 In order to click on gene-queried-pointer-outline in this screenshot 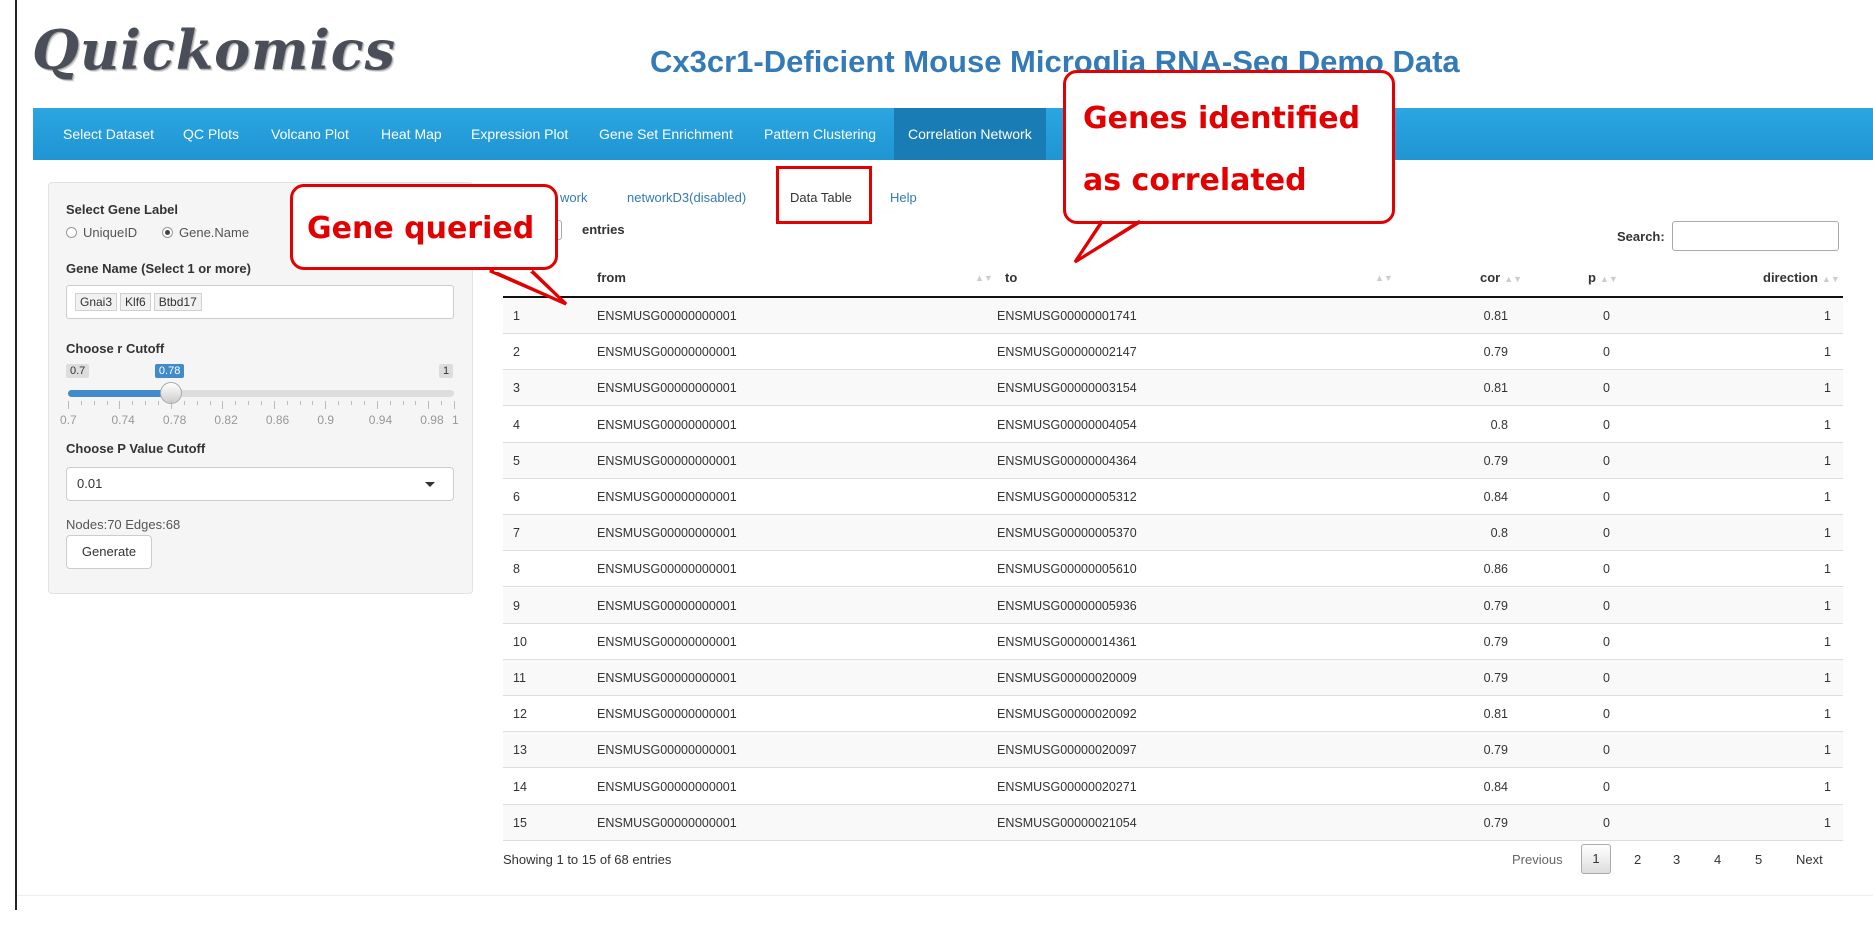, I will do `click(528, 287)`.